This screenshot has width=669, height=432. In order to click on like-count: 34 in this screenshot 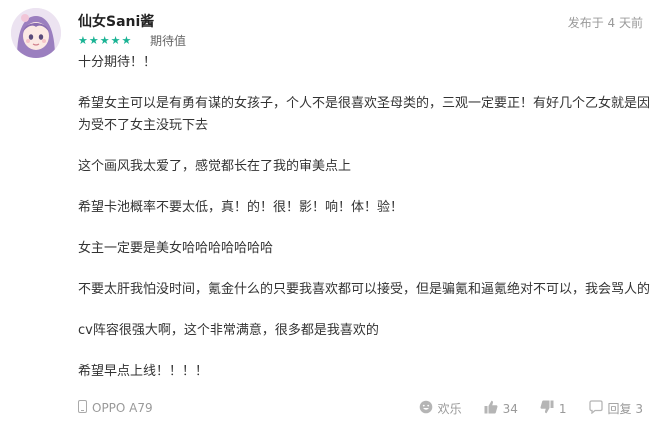, I will do `click(510, 408)`.